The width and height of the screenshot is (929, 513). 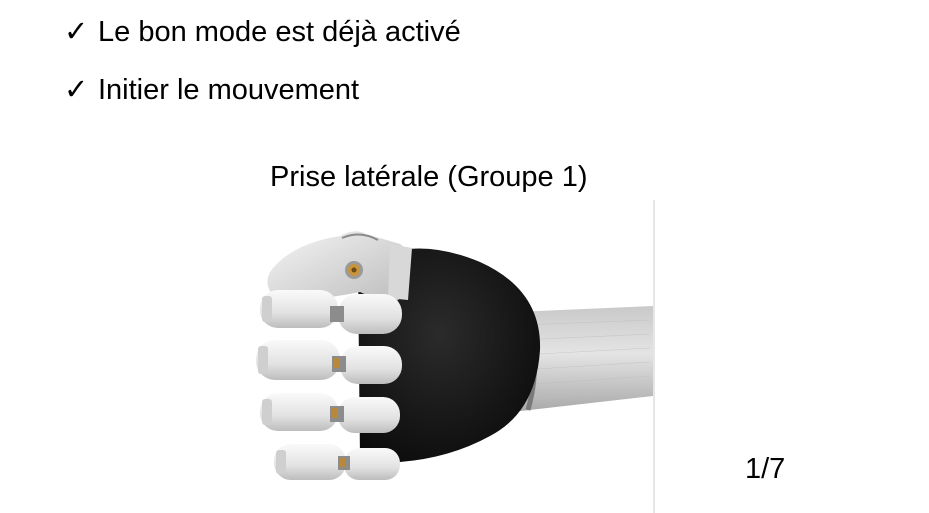 I want to click on checklist-item-initiate-movement: ✓ Initier le mouvement, so click(x=211, y=90).